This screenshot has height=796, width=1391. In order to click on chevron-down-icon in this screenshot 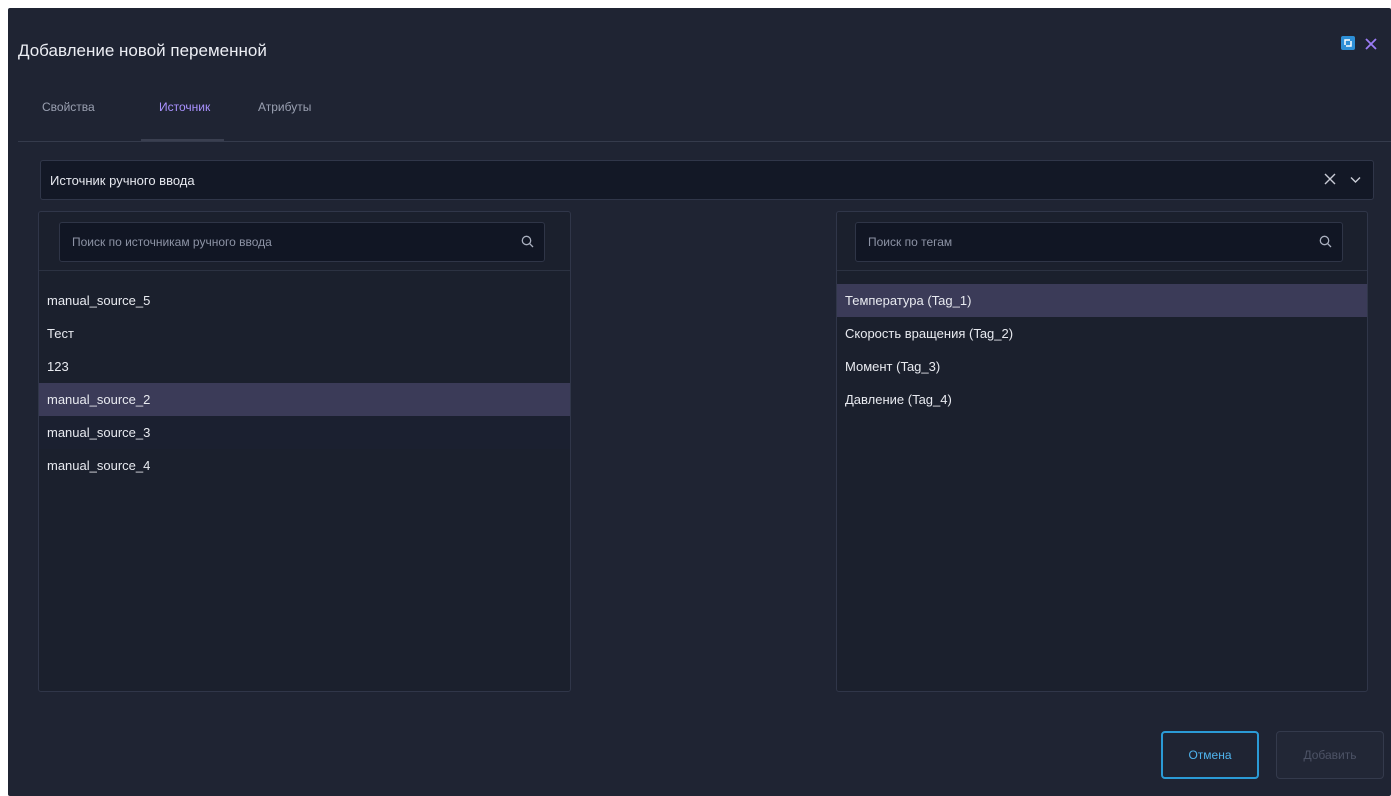, I will do `click(1355, 180)`.